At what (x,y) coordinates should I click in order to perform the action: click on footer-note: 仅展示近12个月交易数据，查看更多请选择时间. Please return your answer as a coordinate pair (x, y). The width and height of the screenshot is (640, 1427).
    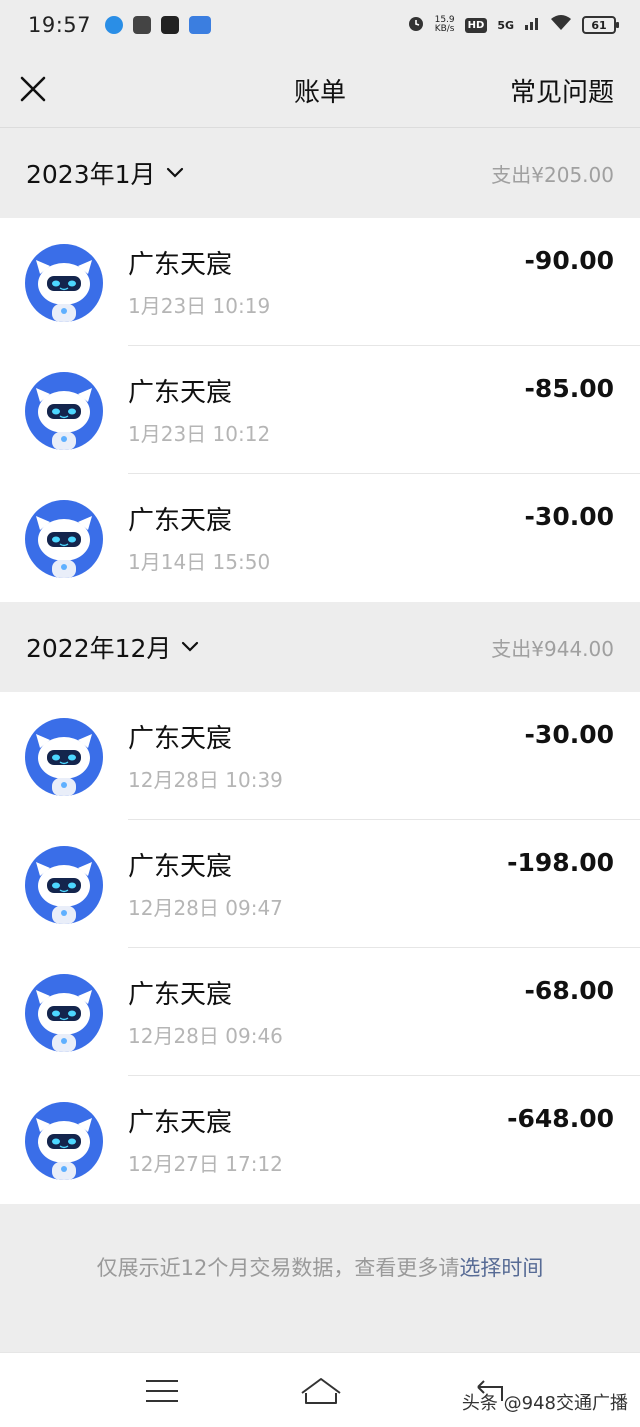
    Looking at the image, I should click on (320, 1267).